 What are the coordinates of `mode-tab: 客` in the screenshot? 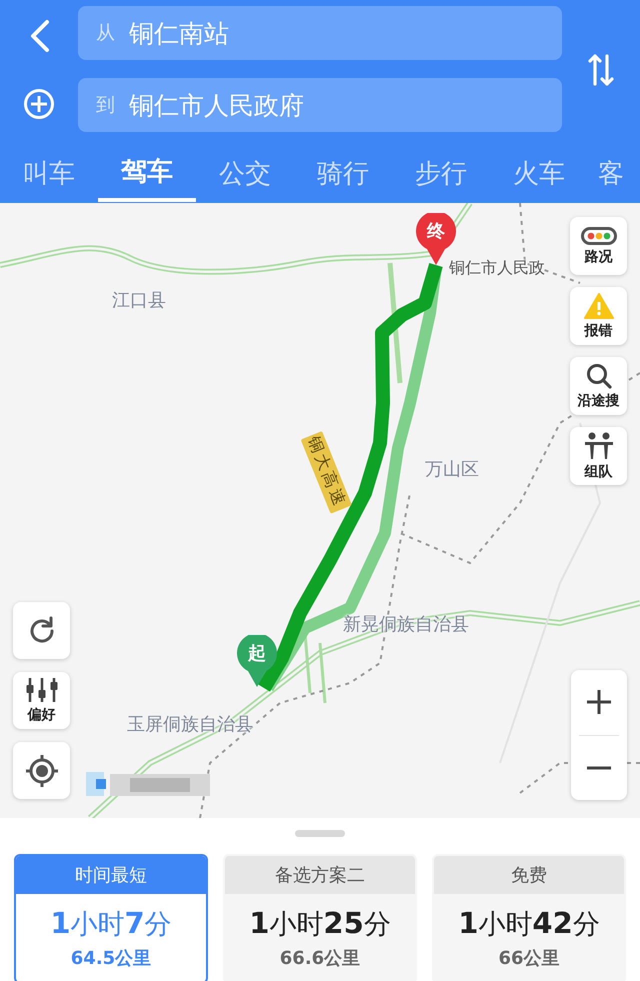 It's located at (613, 173).